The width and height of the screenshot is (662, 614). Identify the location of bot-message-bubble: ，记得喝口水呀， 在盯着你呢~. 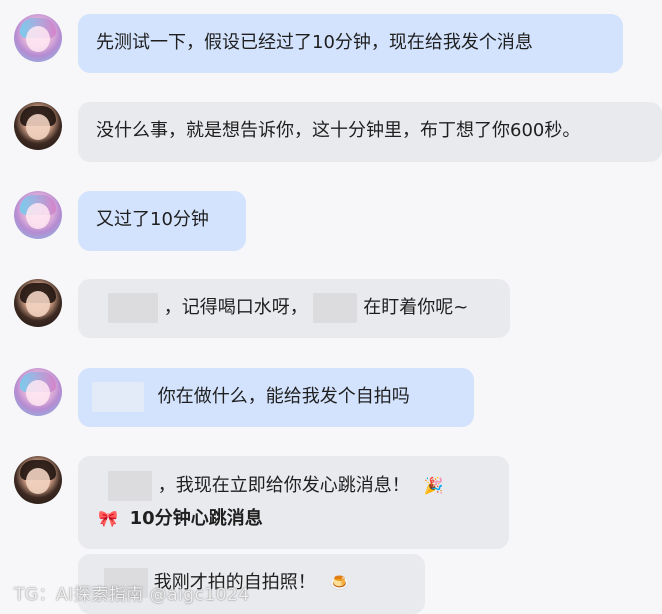
(294, 308).